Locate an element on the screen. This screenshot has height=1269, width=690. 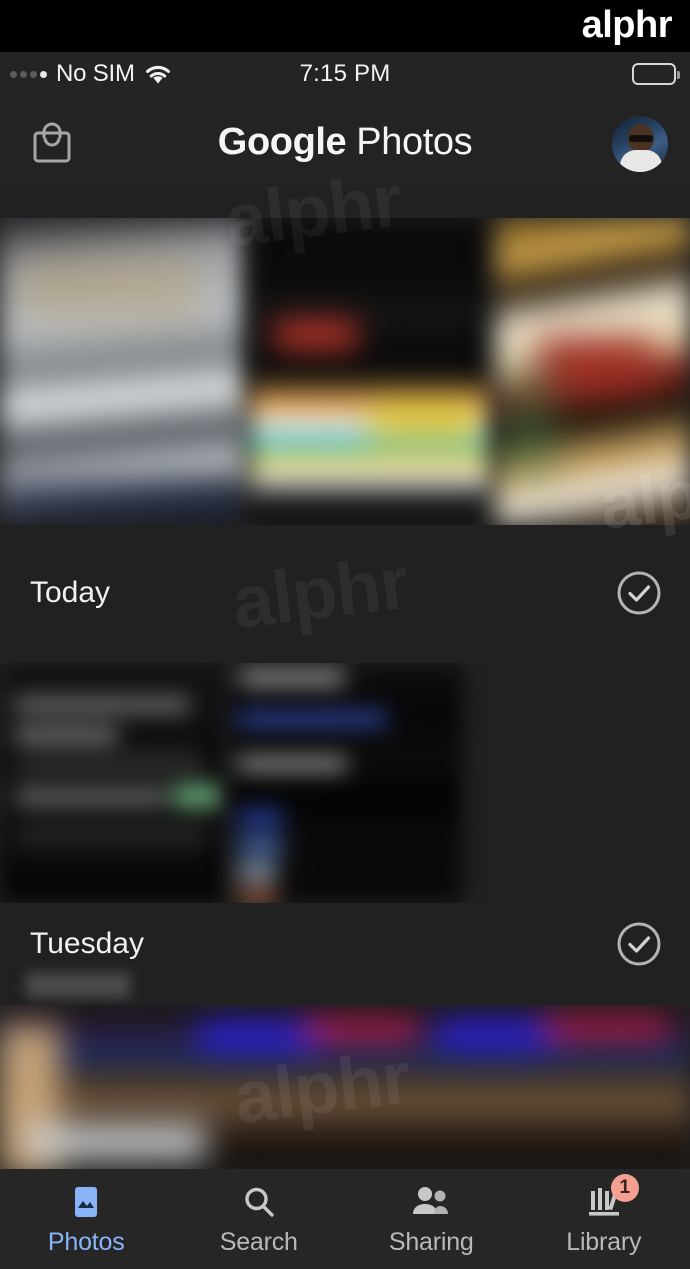
bottom-navigation: Photos Search Sharing 1 Library is located at coordinates (345, 1219).